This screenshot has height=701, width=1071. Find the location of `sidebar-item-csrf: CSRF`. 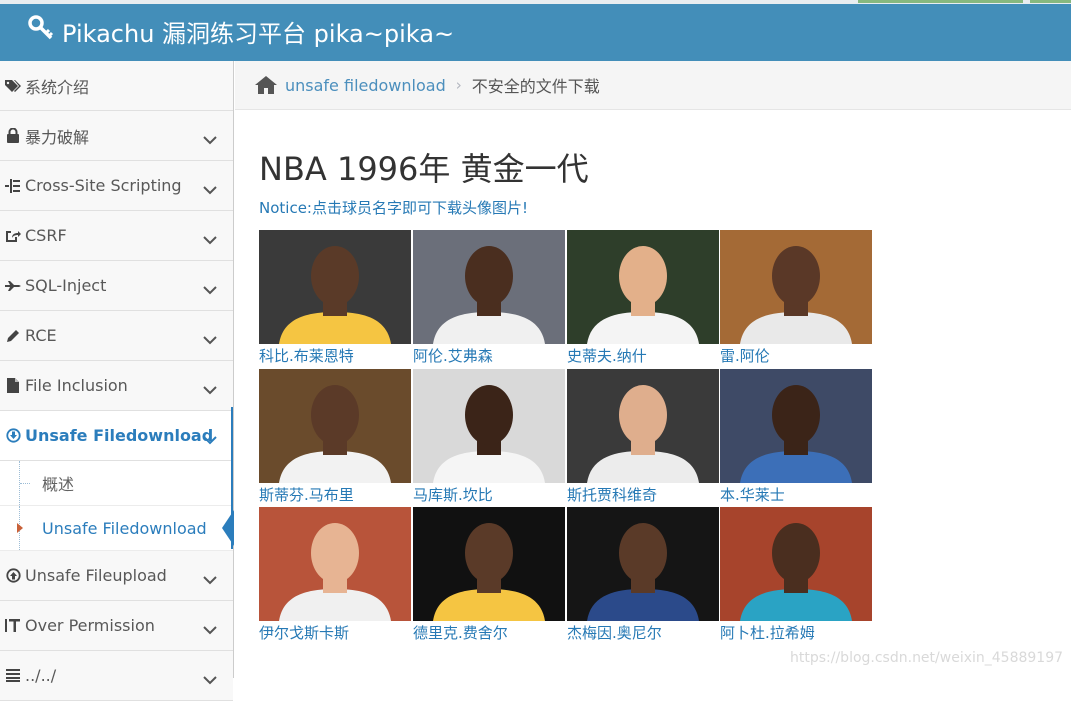

sidebar-item-csrf: CSRF is located at coordinates (116, 236).